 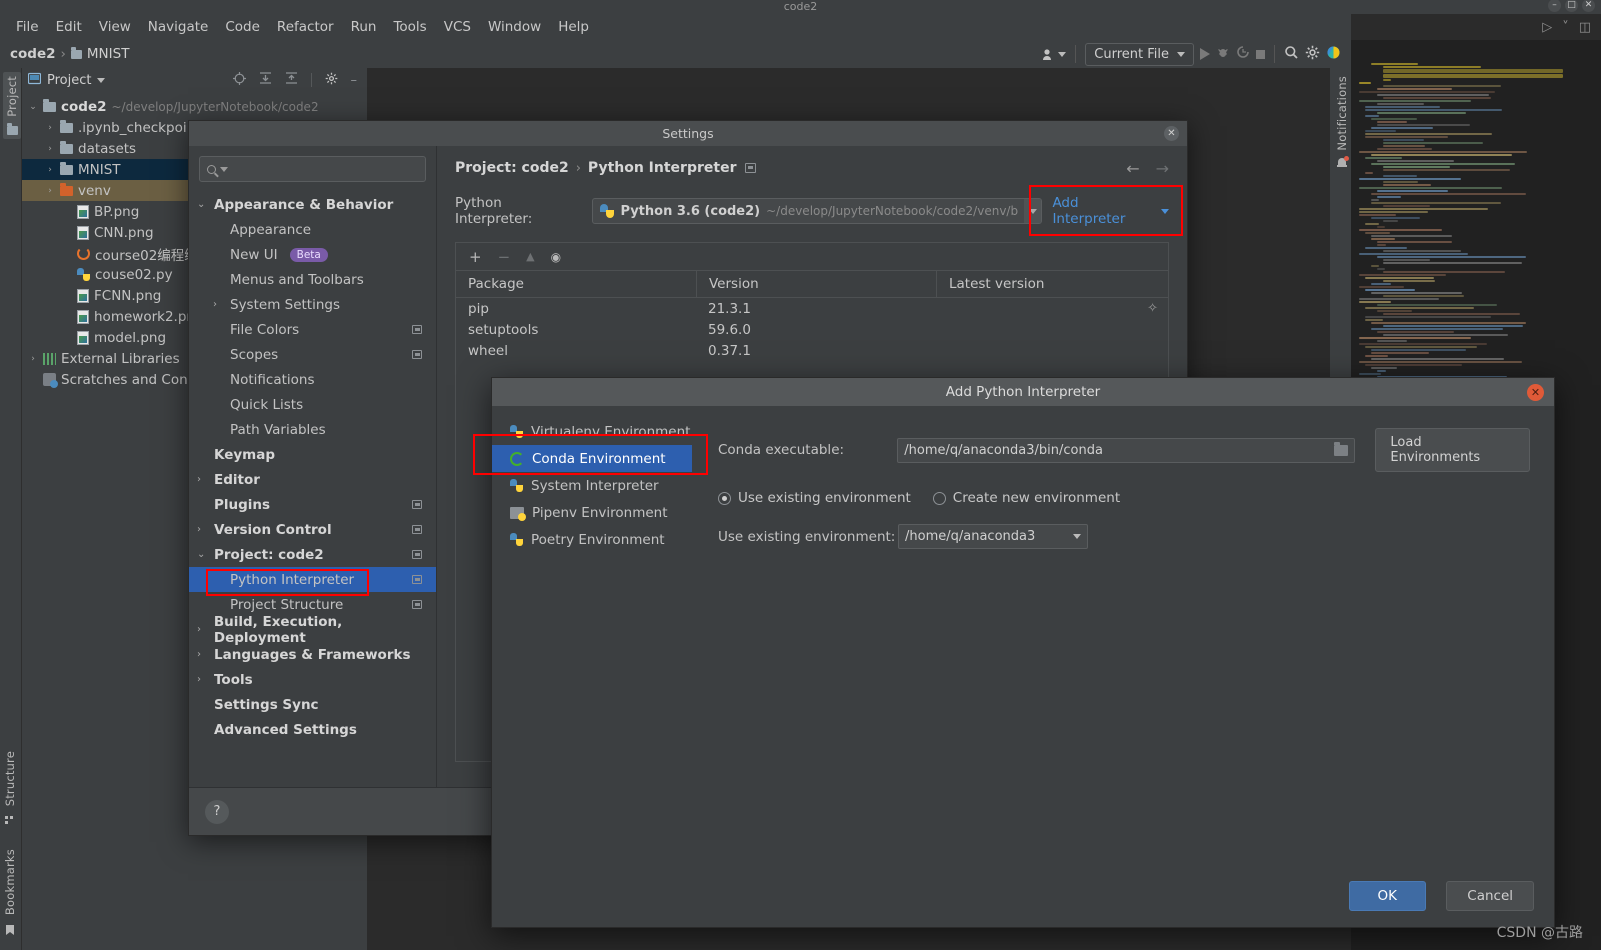 What do you see at coordinates (1126, 450) in the screenshot?
I see `conda-executable-input: /home/q/anaconda3/bin/conda` at bounding box center [1126, 450].